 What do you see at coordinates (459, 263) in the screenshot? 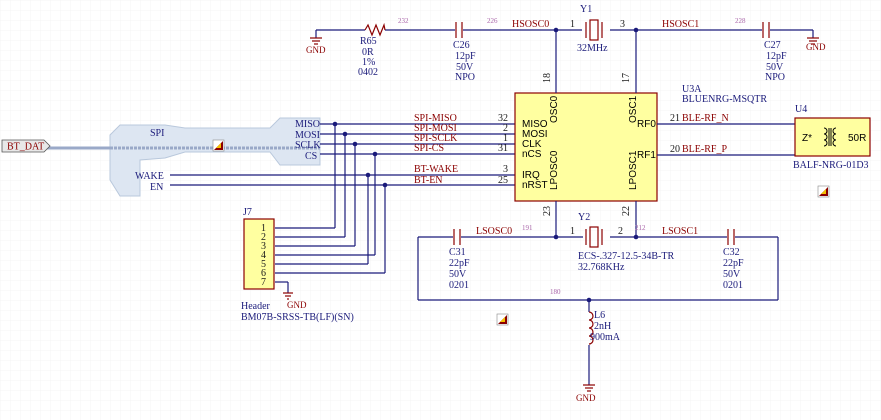
I see `c31-value: 22pF` at bounding box center [459, 263].